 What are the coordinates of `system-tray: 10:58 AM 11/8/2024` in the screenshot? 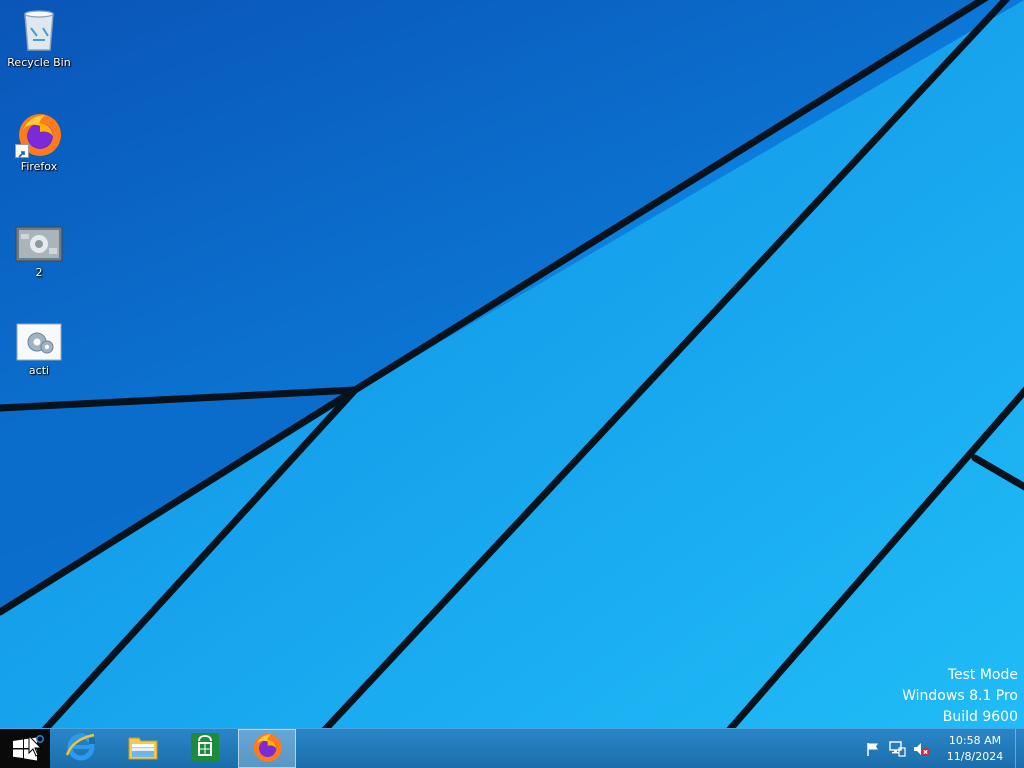 It's located at (942, 748).